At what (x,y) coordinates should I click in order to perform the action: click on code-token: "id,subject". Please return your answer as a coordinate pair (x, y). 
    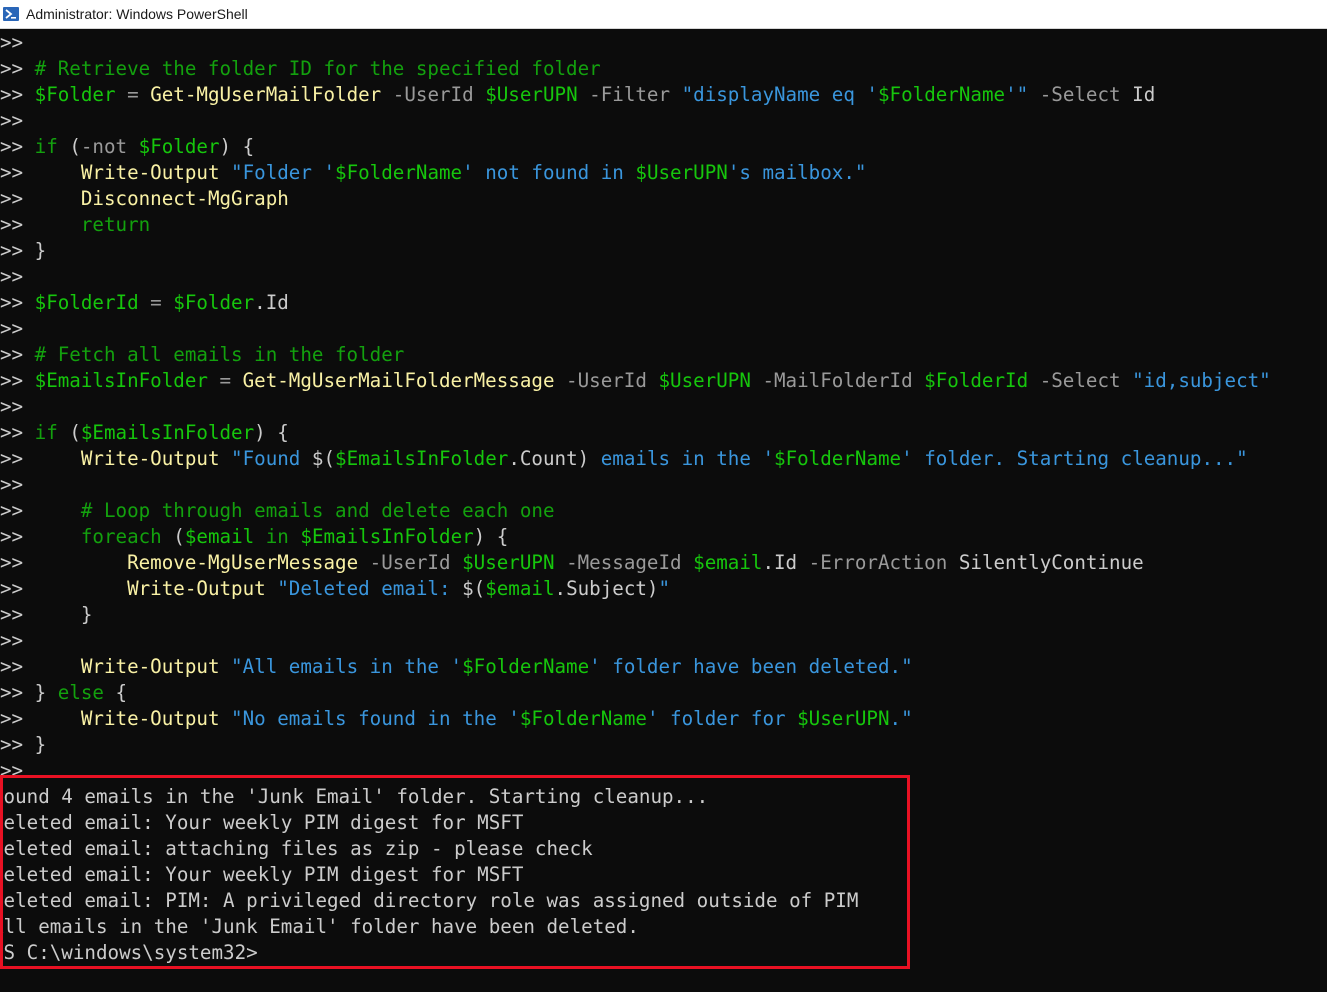
    Looking at the image, I should click on (1201, 380).